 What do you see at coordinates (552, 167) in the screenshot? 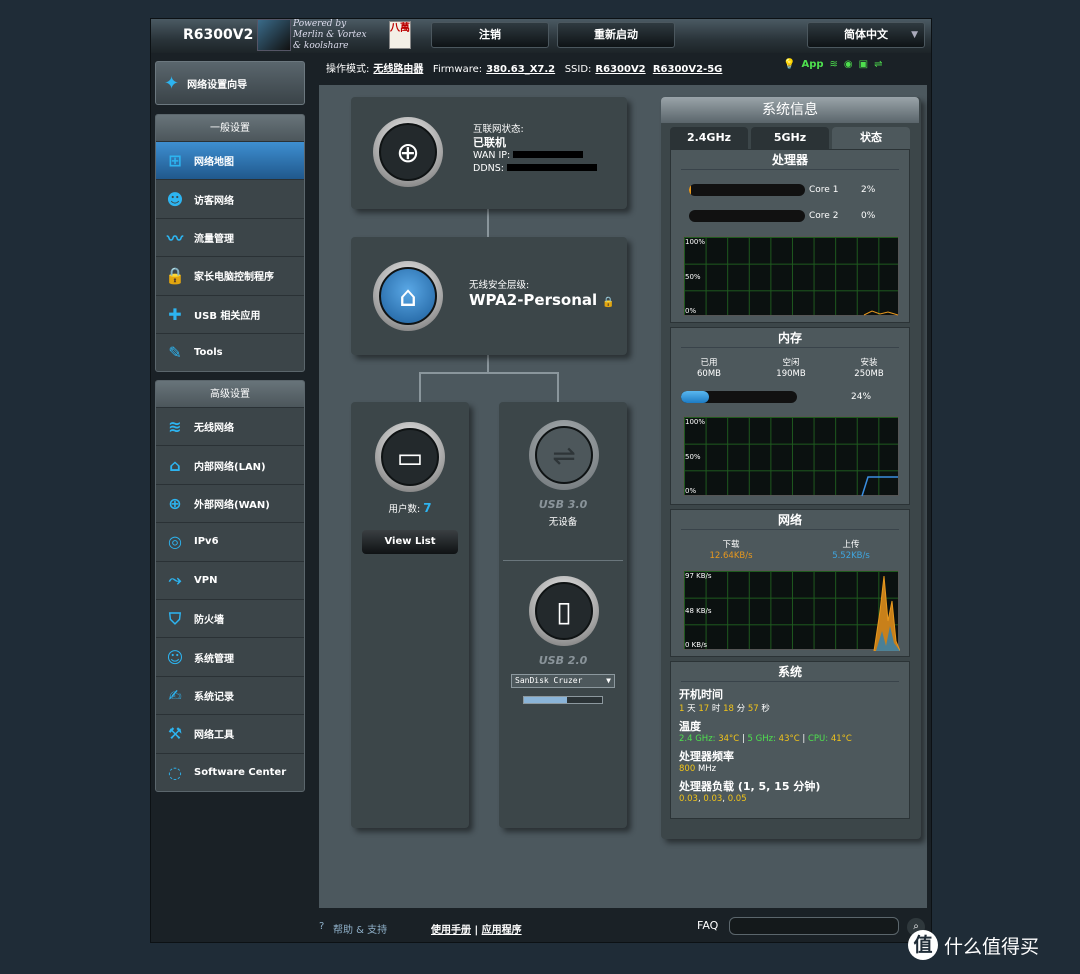
I see `ddns-redacted` at bounding box center [552, 167].